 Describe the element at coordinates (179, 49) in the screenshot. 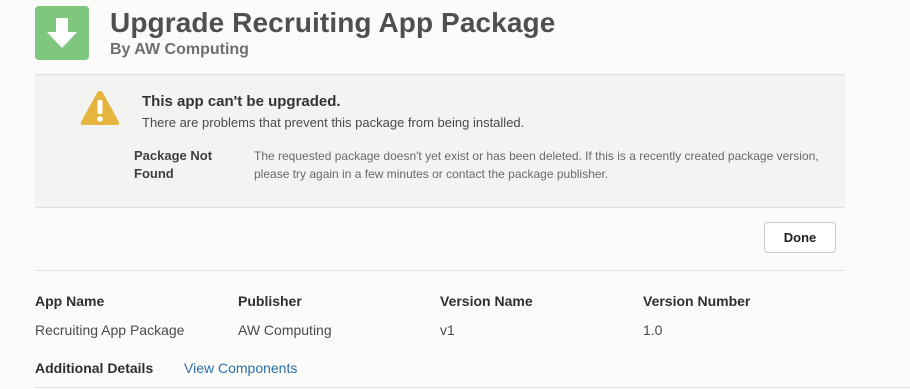

I see `publisher-subtitle: By AW Computing` at that location.